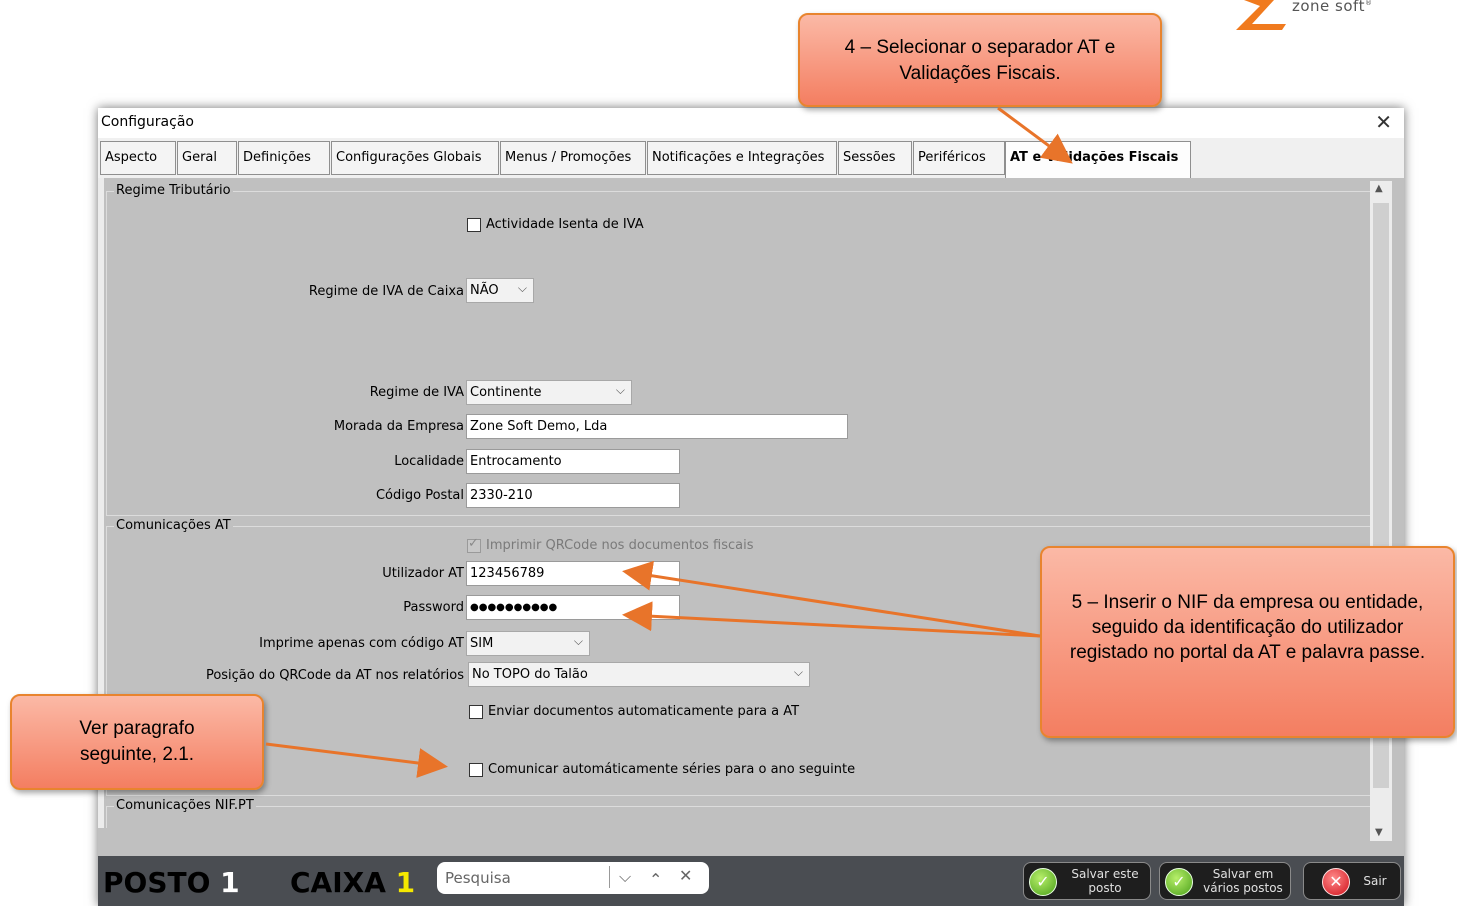  What do you see at coordinates (740, 817) in the screenshot?
I see `comunicacoes-nif-group` at bounding box center [740, 817].